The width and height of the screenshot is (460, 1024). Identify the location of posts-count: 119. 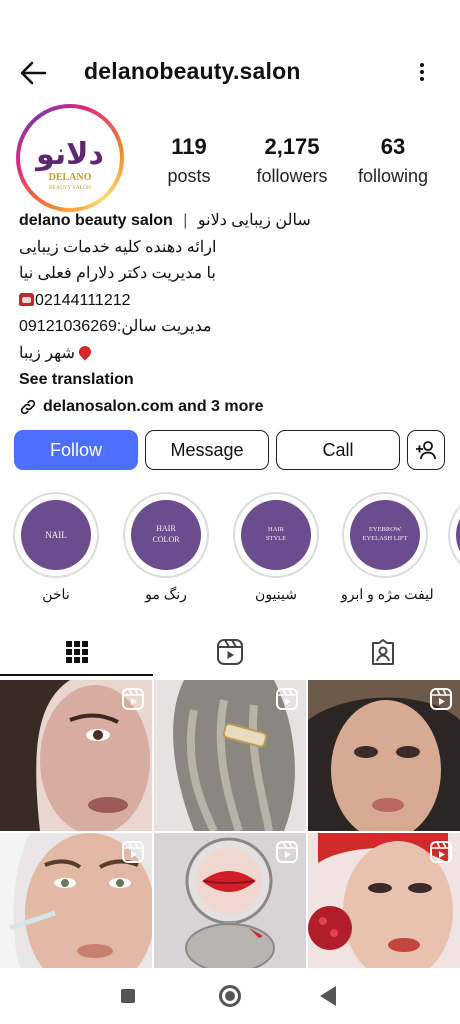
(189, 146).